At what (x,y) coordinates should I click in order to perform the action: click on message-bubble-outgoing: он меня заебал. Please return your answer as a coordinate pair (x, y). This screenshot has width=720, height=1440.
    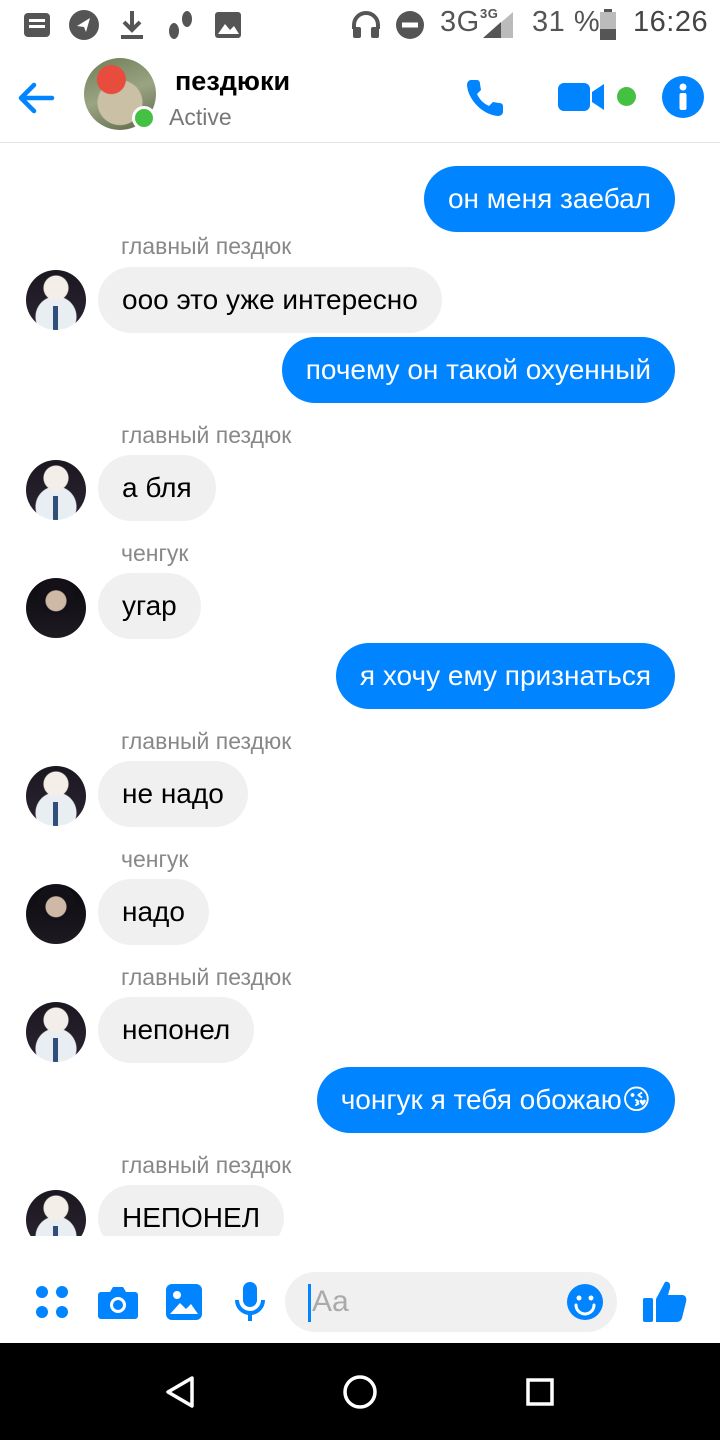
    Looking at the image, I should click on (549, 199).